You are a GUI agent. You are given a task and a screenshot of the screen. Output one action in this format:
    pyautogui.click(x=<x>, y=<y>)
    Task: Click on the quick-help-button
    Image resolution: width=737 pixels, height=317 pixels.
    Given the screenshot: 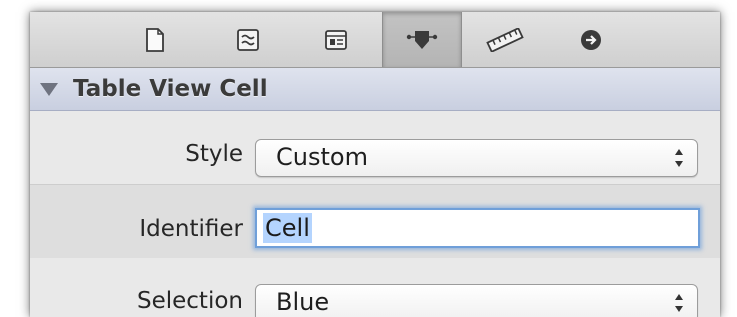 What is the action you would take?
    pyautogui.click(x=248, y=39)
    